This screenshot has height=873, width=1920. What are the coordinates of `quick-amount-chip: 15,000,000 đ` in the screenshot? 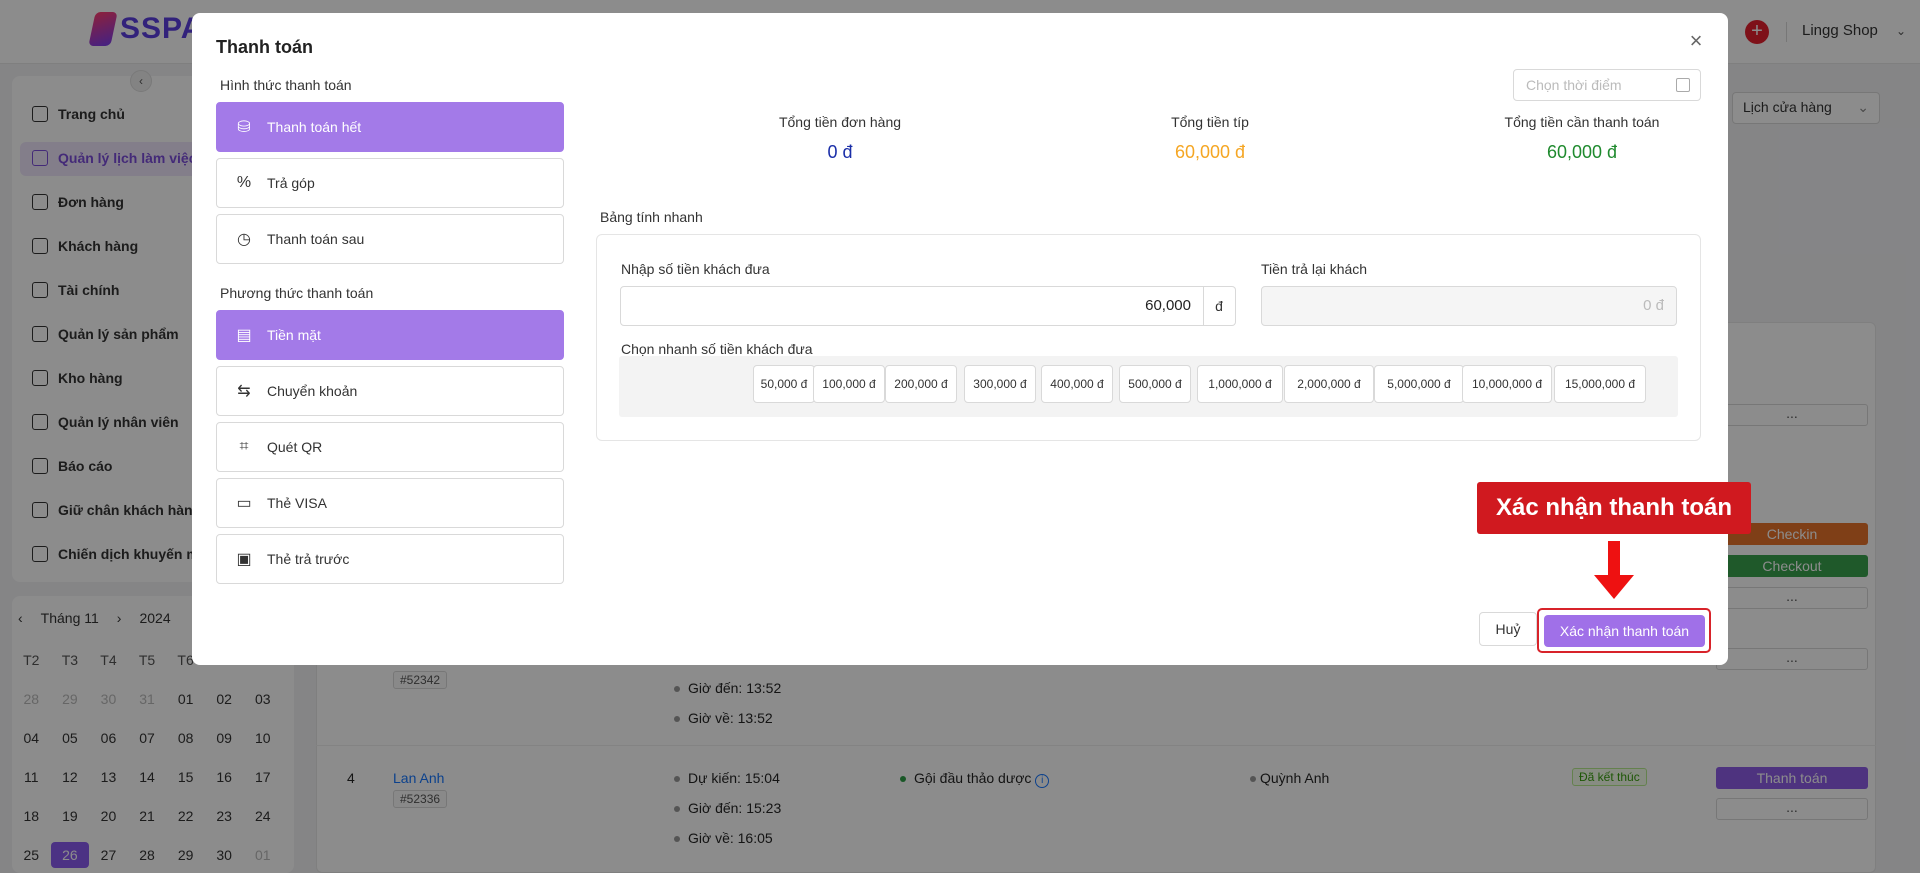 It's located at (1600, 384).